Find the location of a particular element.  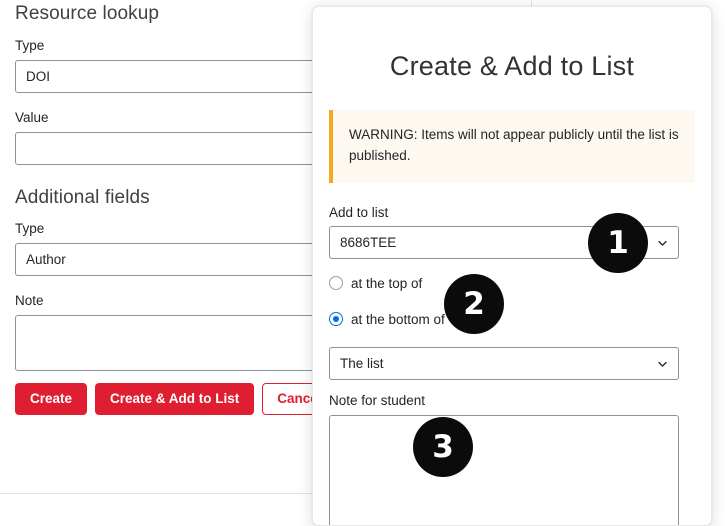

position-option-bottom-label: at the bottom of is located at coordinates (398, 319).